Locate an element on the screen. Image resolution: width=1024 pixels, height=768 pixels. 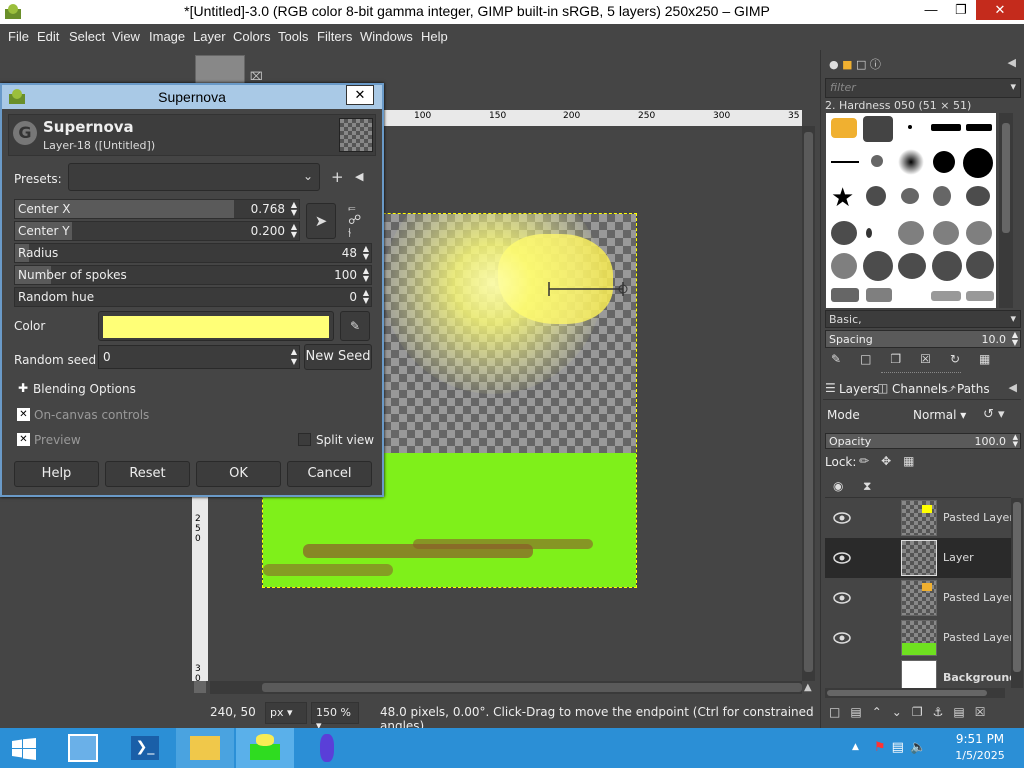
brushes-tab-icon: ● is located at coordinates (834, 64).